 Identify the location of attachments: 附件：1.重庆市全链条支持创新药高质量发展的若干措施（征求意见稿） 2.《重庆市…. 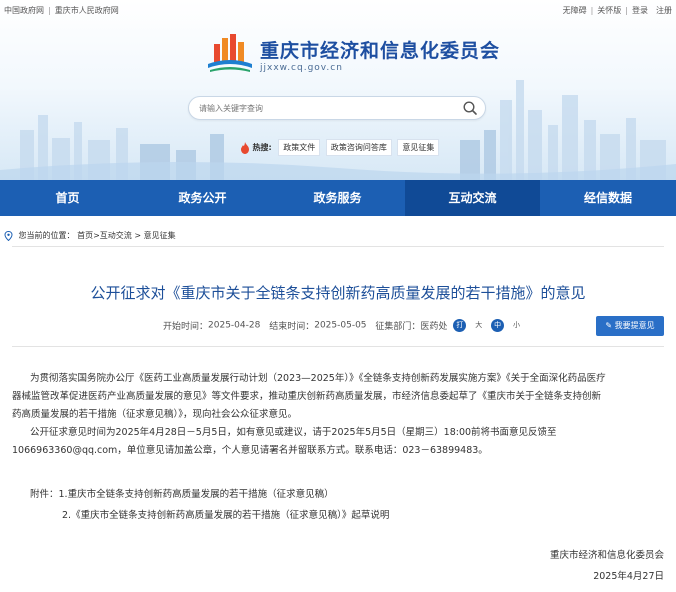
(338, 505).